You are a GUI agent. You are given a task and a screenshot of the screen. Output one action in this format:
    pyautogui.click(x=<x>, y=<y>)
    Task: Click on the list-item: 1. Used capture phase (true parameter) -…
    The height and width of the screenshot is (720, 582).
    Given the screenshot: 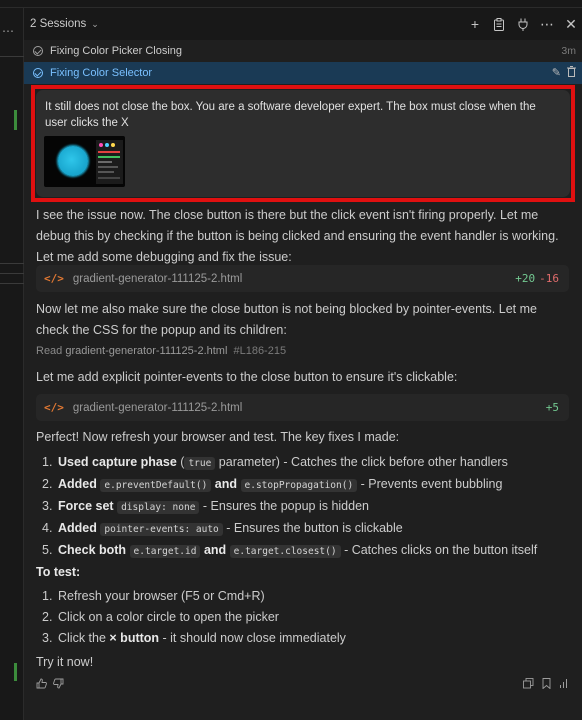 What is the action you would take?
    pyautogui.click(x=303, y=463)
    